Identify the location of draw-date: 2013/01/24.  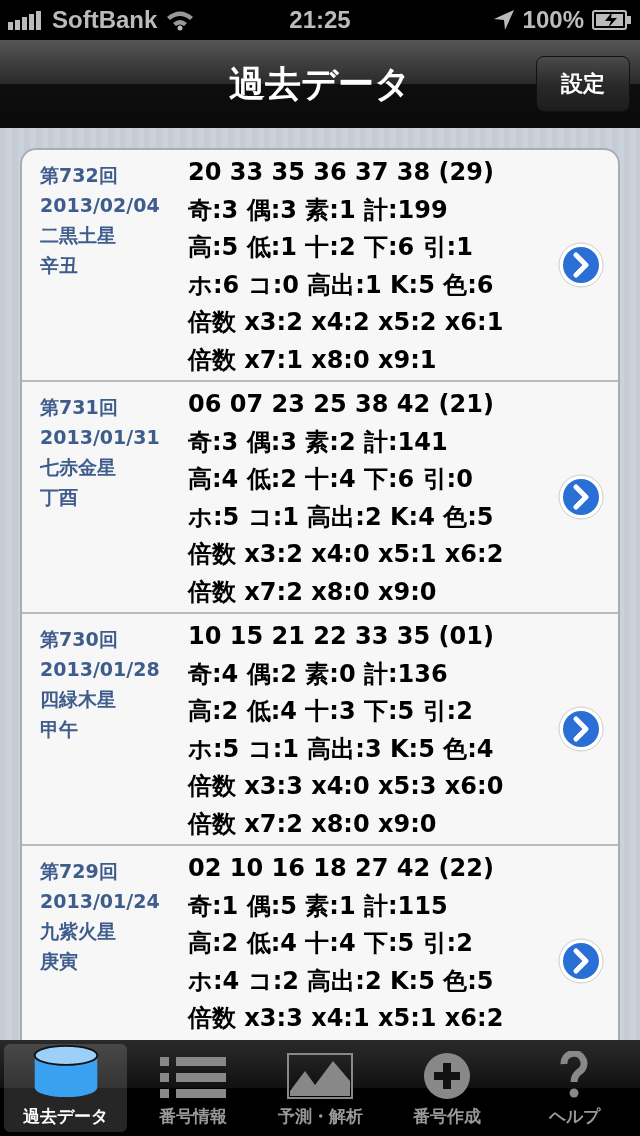
(100, 901).